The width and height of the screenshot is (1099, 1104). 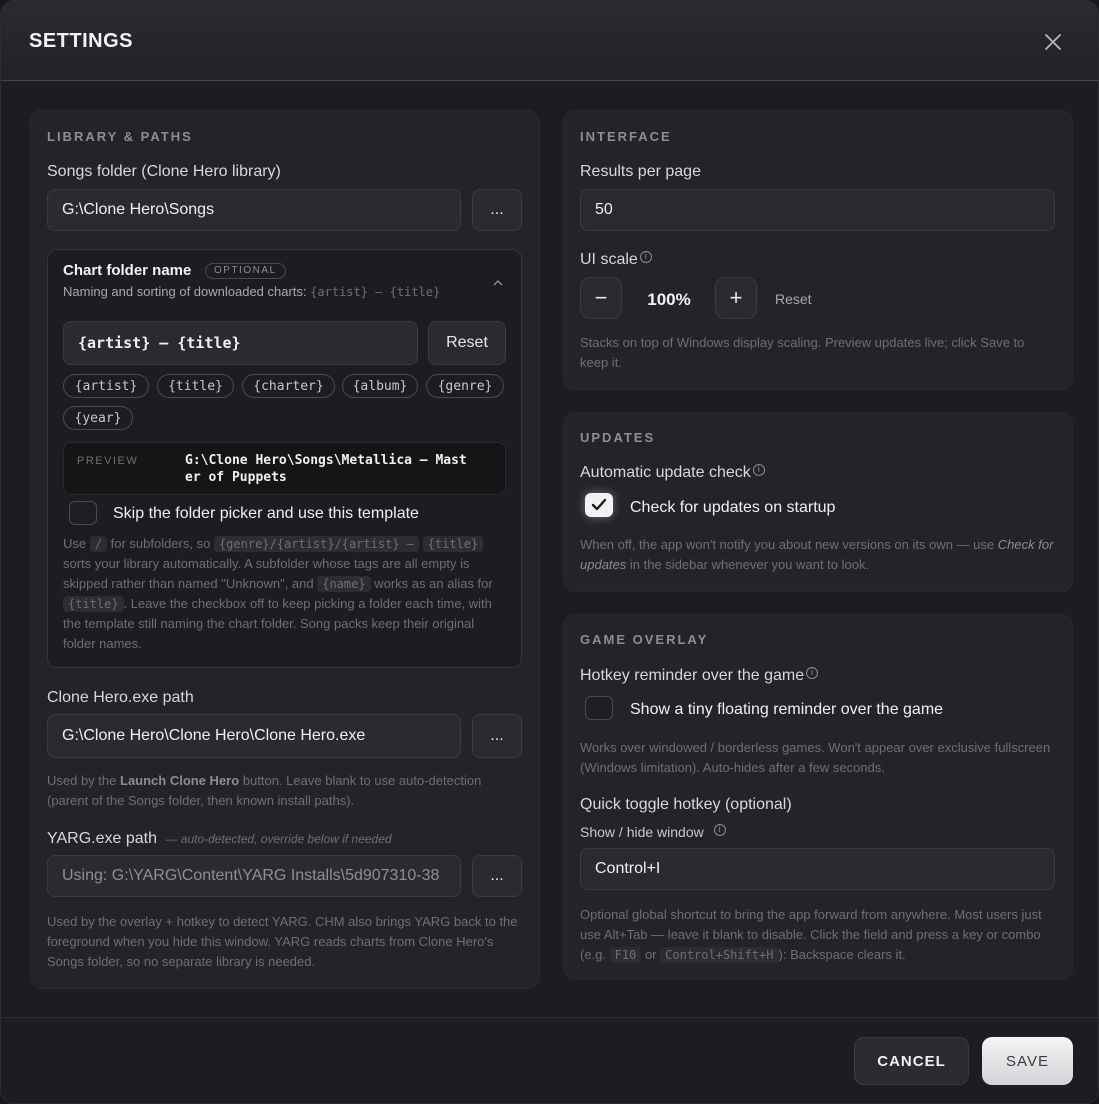 I want to click on plus-icon: +, so click(x=736, y=297).